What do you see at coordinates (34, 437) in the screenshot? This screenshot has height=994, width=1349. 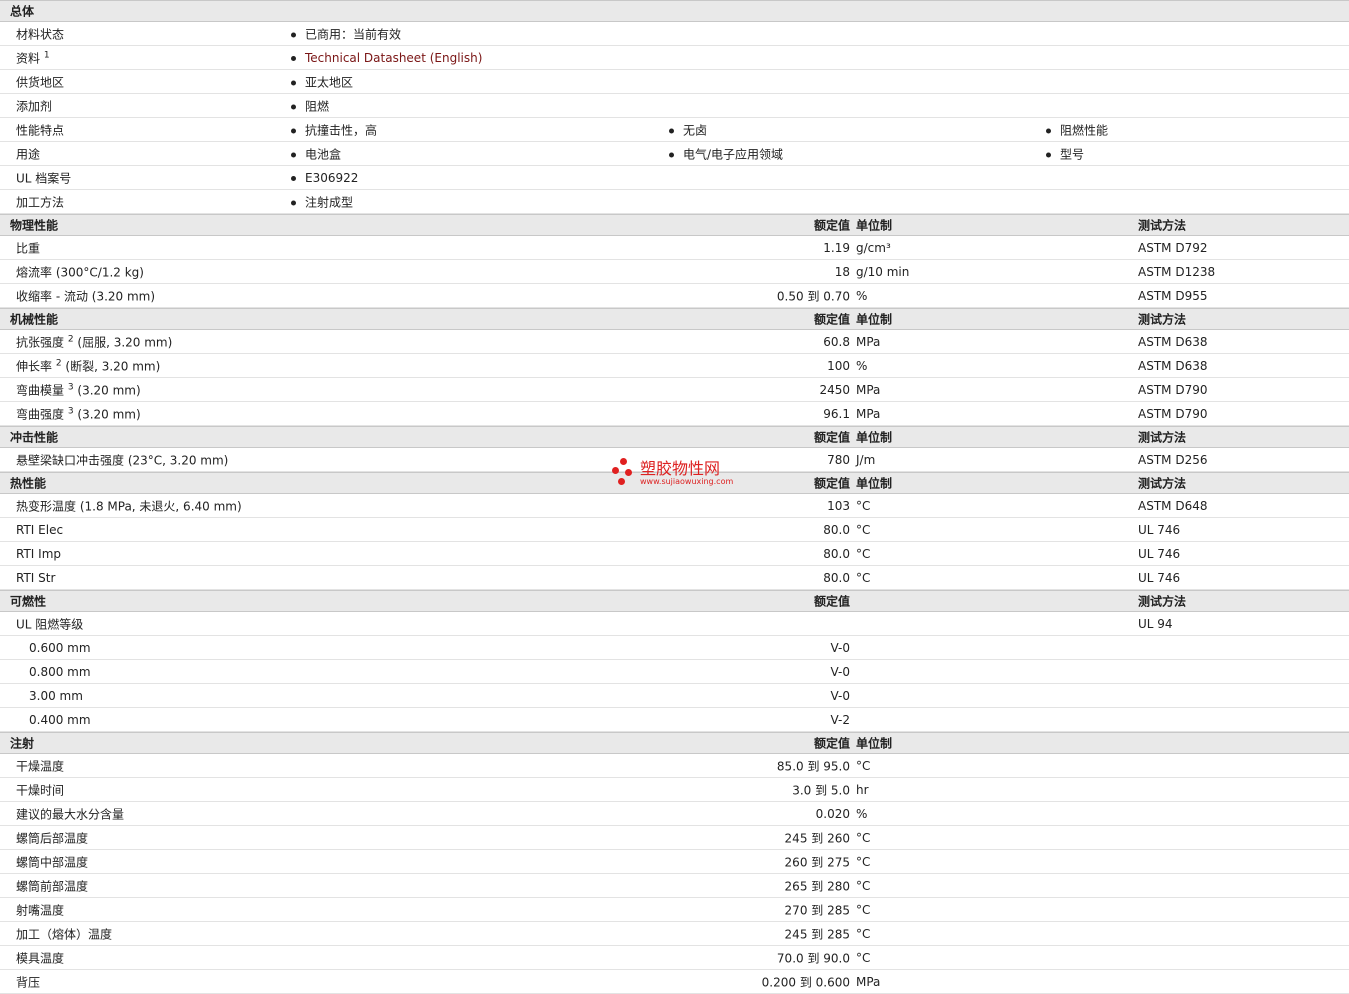 I see `section-title: 冲击性能` at bounding box center [34, 437].